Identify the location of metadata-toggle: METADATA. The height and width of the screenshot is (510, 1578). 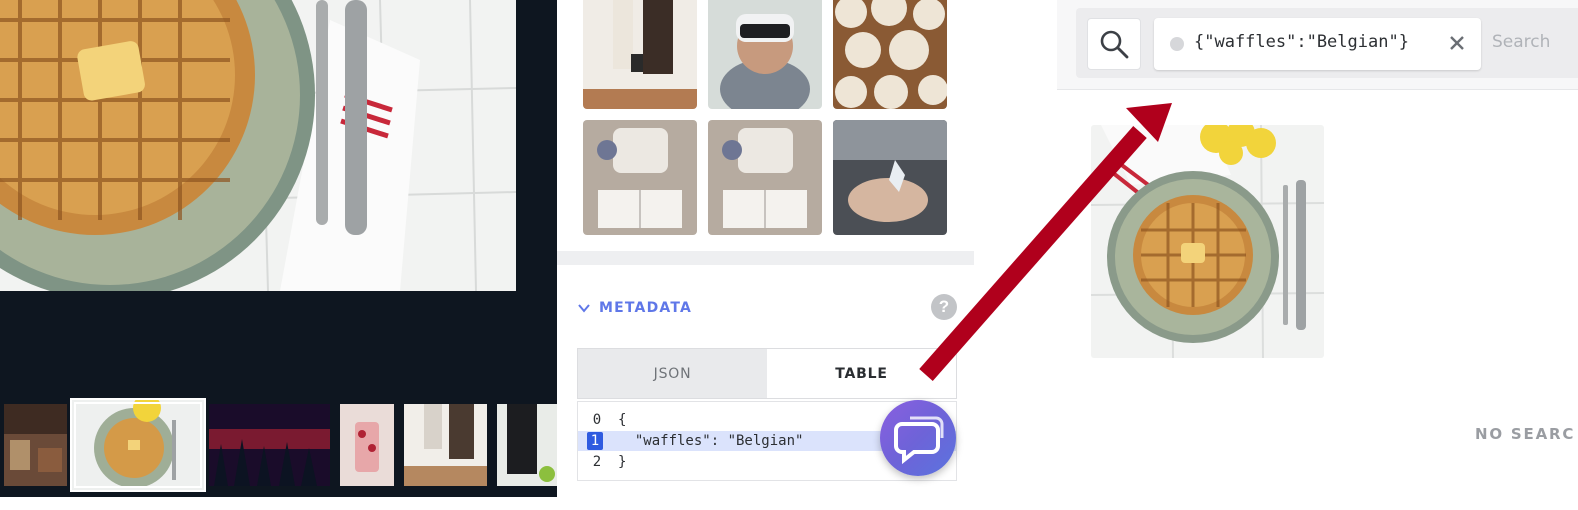
(634, 308).